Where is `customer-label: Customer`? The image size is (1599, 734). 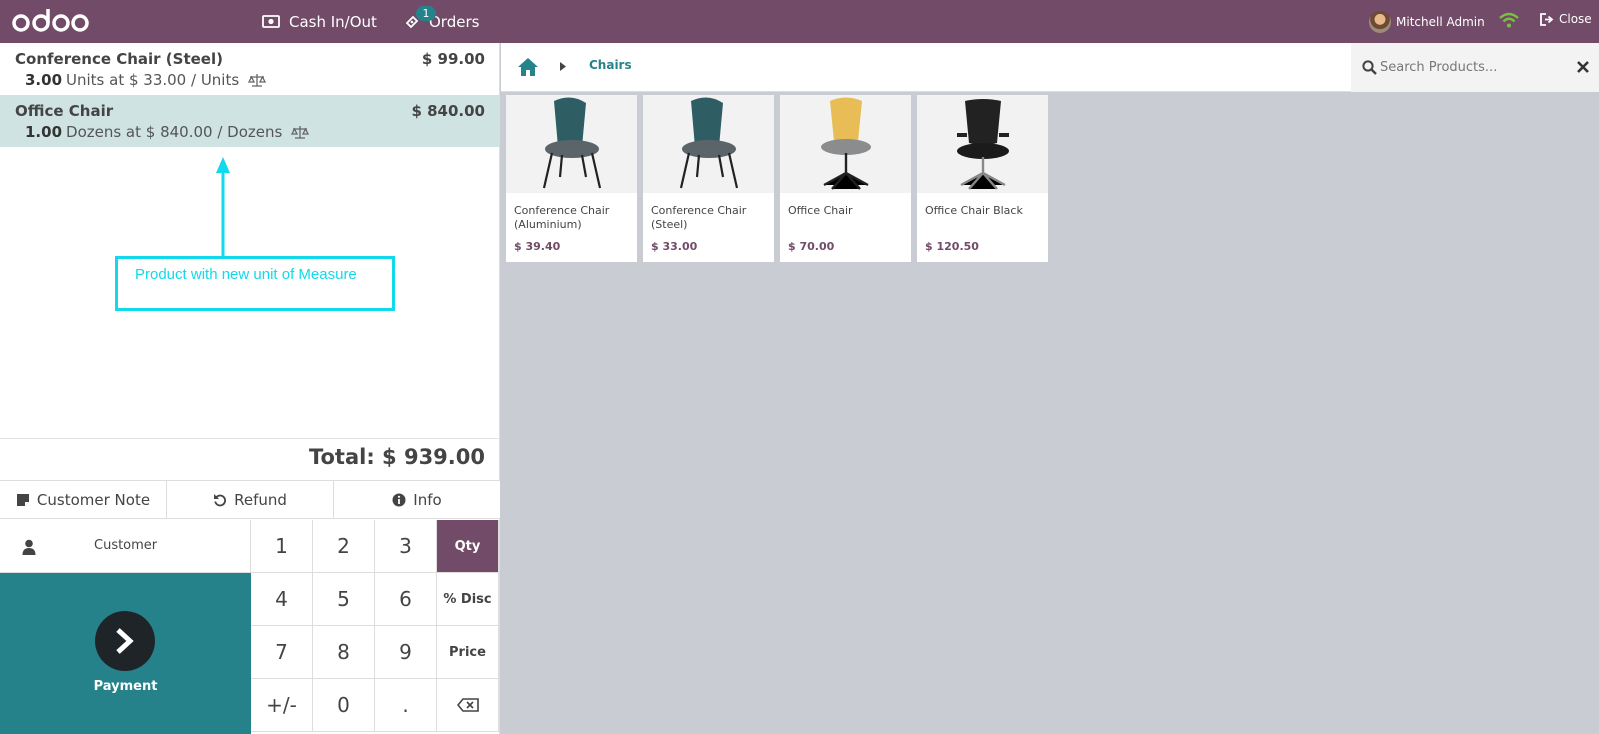
customer-label: Customer is located at coordinates (126, 545).